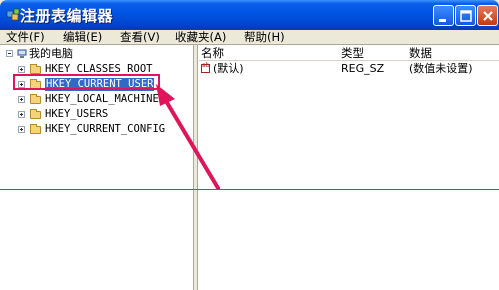 The height and width of the screenshot is (290, 499). I want to click on registry-editor-icon, so click(13, 14).